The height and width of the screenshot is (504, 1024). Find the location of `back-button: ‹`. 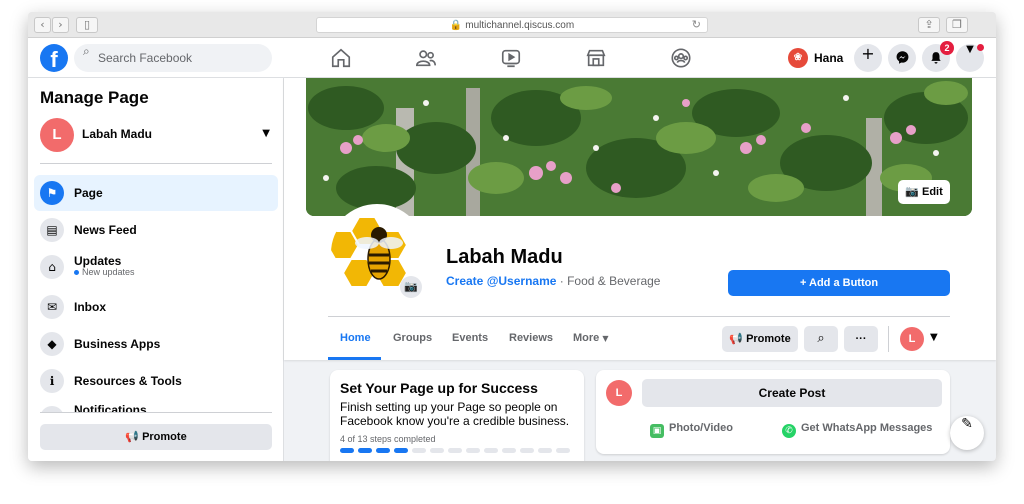

back-button: ‹ is located at coordinates (42, 25).